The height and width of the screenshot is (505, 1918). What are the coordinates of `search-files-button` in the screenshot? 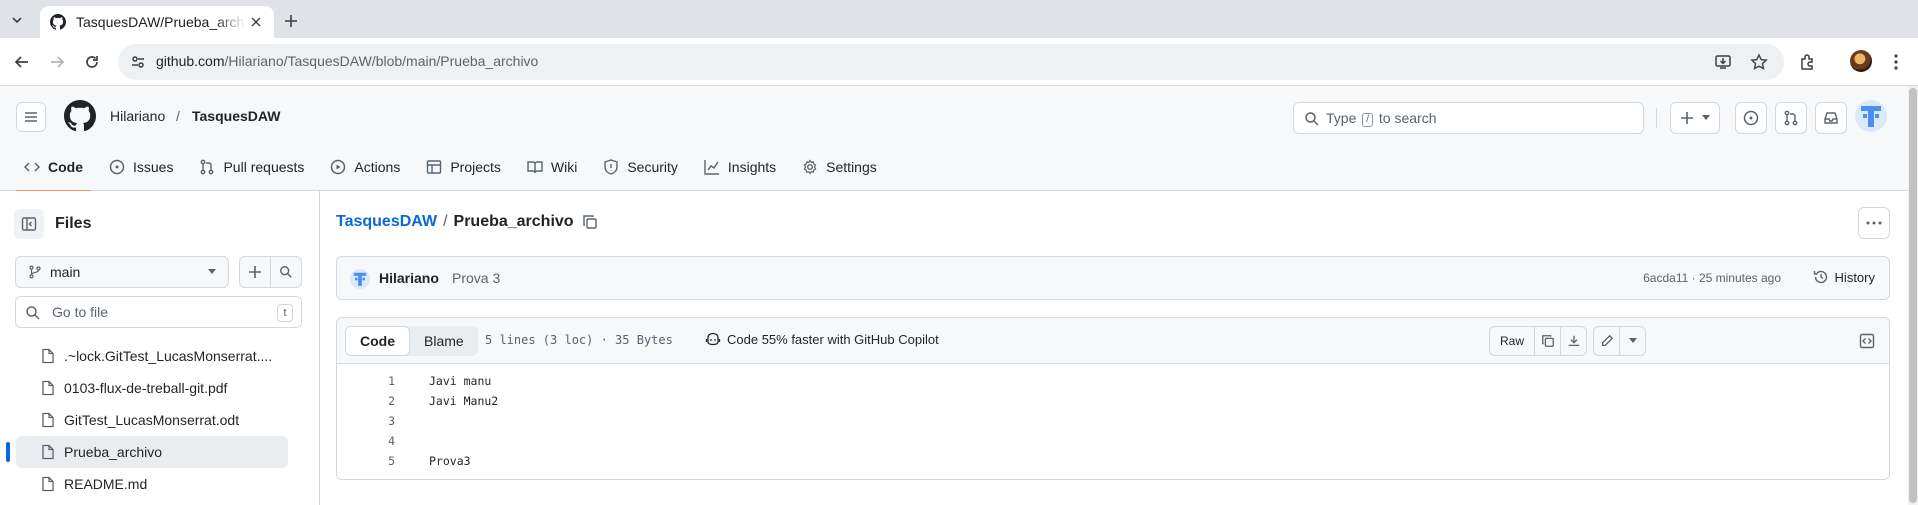 It's located at (286, 272).